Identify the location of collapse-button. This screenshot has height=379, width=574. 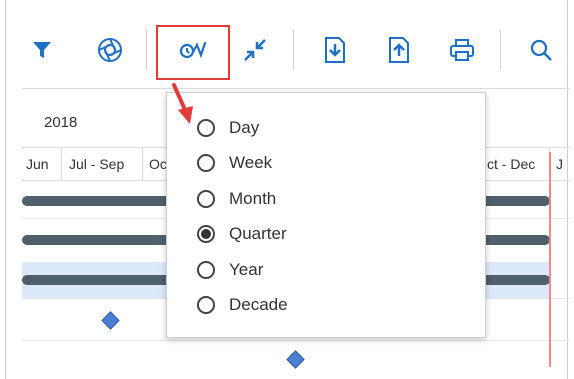
(255, 50).